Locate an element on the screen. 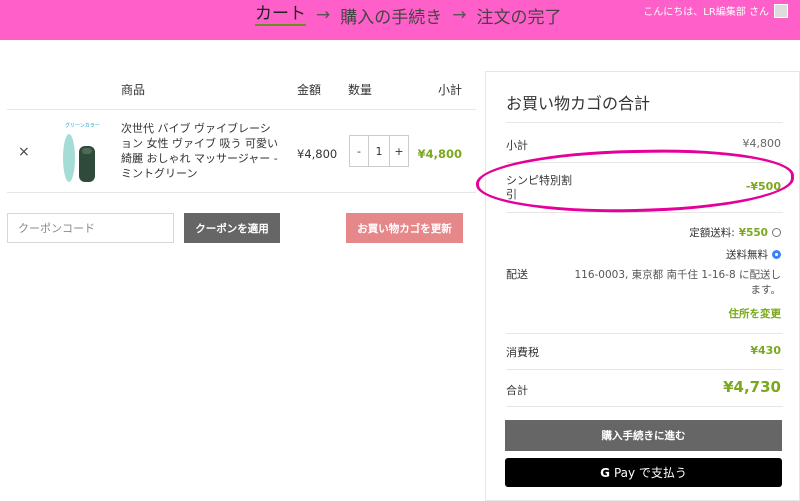 This screenshot has height=501, width=800. update-cart-button: お買い物カゴを更新 is located at coordinates (404, 228).